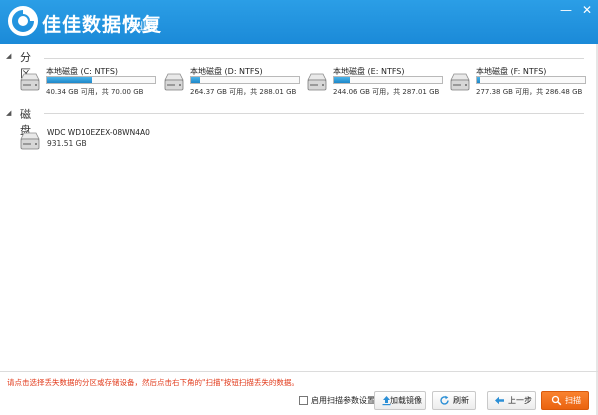 Image resolution: width=598 pixels, height=415 pixels. Describe the element at coordinates (93, 142) in the screenshot. I see `disk-item: WDC WD10EZEX-08WN4A0 931.51 GB` at that location.